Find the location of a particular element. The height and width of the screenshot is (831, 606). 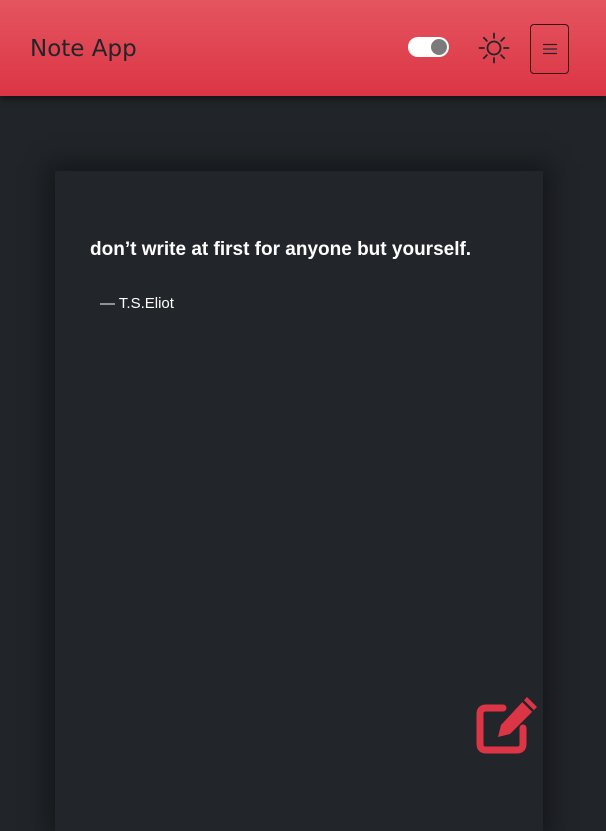

brand-title: Note App is located at coordinates (83, 49).